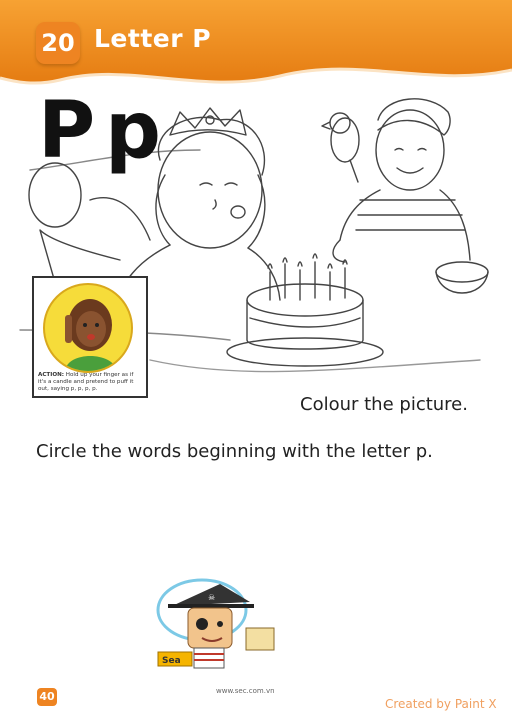 This screenshot has height=718, width=512. What do you see at coordinates (462, 272) in the screenshot?
I see `fruit-bowl` at bounding box center [462, 272].